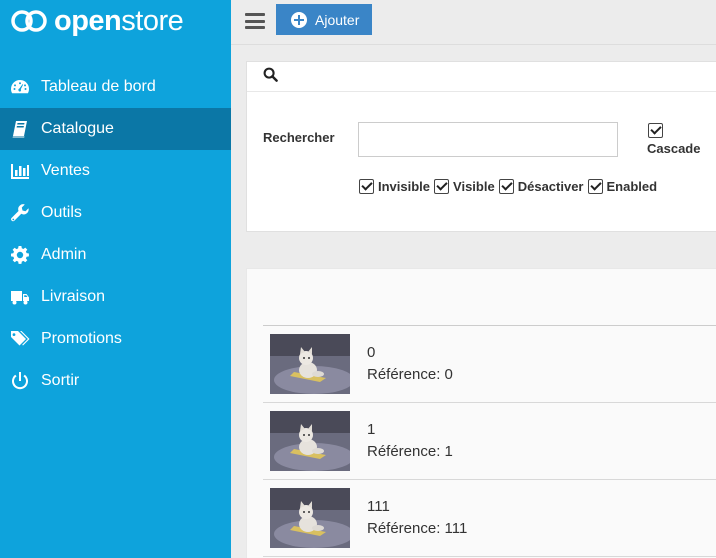 Image resolution: width=716 pixels, height=558 pixels. Describe the element at coordinates (655, 130) in the screenshot. I see `cascade-checkbox` at that location.